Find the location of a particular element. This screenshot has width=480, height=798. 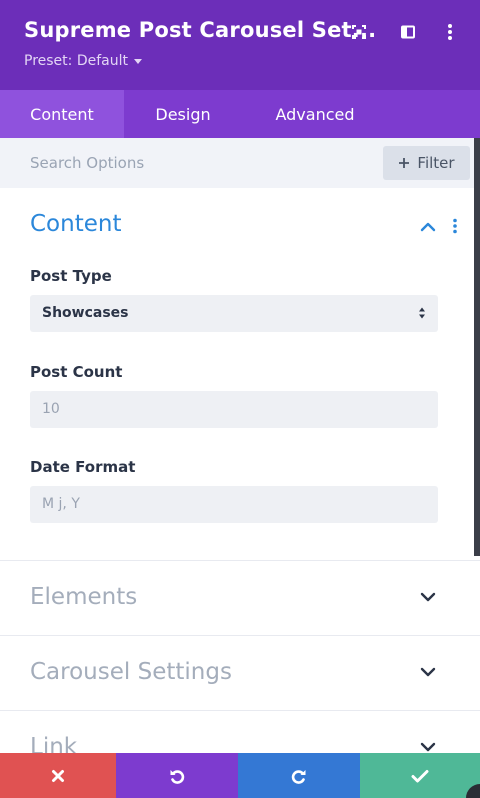

select-arrows-icon is located at coordinates (422, 313).